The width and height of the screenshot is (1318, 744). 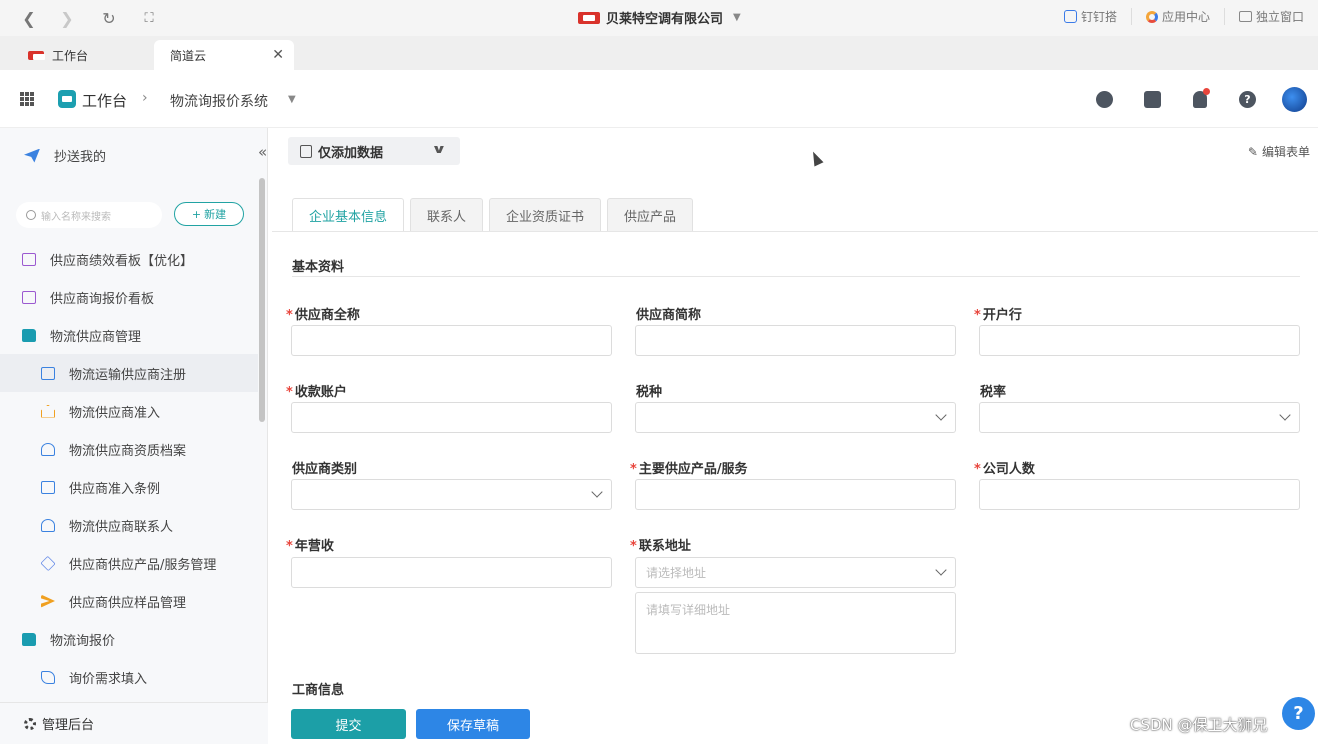 What do you see at coordinates (1177, 16) in the screenshot?
I see `app-center-button: 应用中心` at bounding box center [1177, 16].